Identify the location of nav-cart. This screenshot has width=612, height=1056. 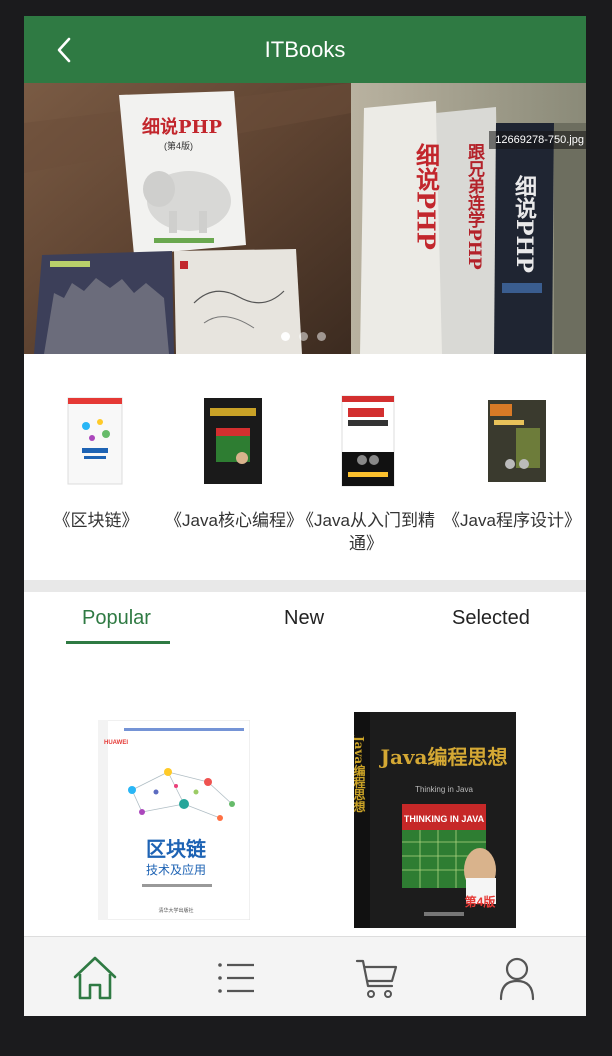
(377, 978).